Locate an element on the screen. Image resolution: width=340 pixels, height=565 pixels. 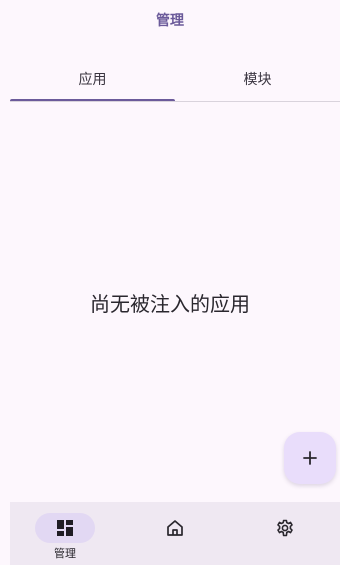
plus-icon is located at coordinates (310, 458).